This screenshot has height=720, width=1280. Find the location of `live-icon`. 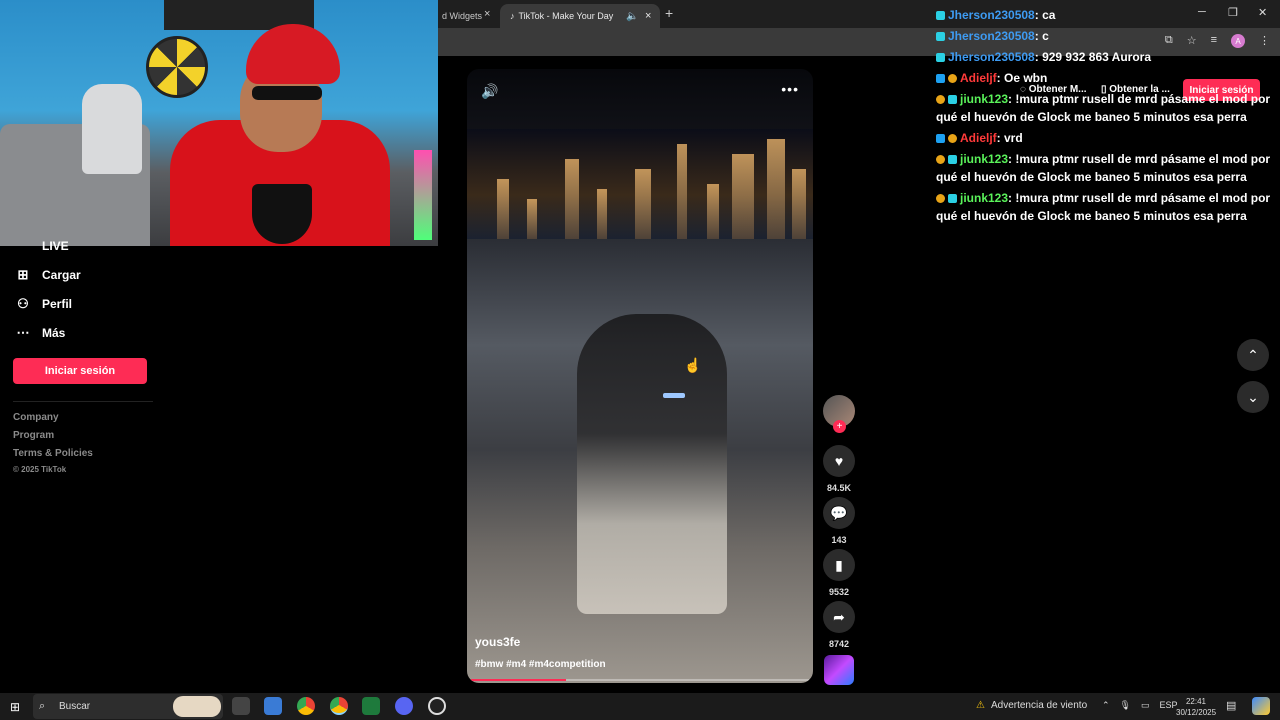

live-icon is located at coordinates (23, 246).